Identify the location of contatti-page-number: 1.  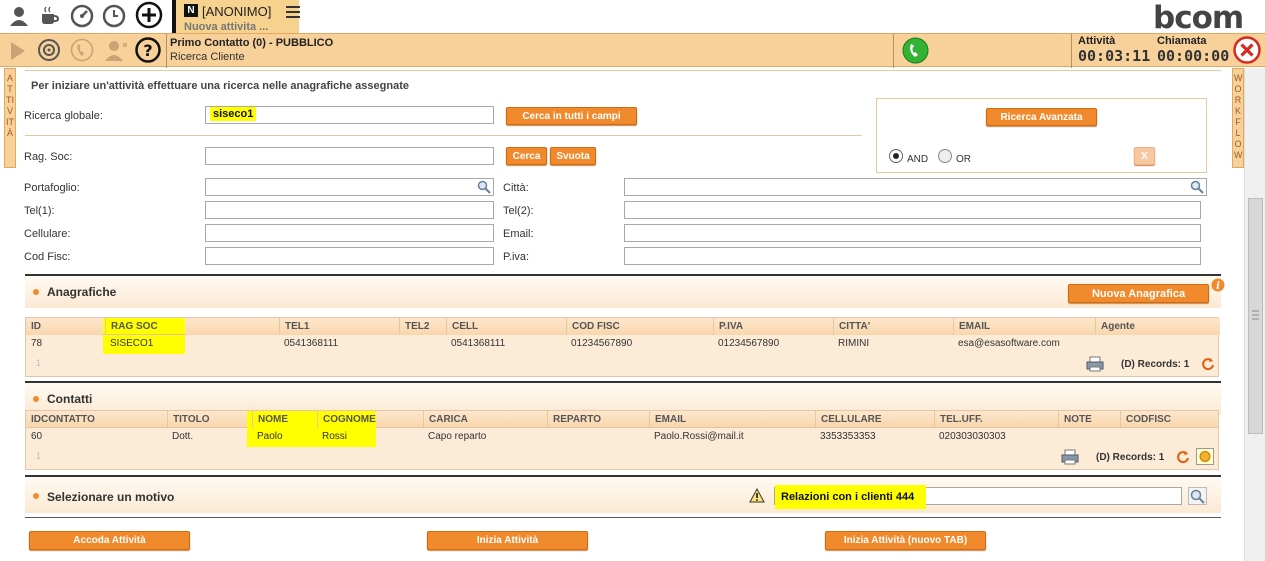
(38, 456).